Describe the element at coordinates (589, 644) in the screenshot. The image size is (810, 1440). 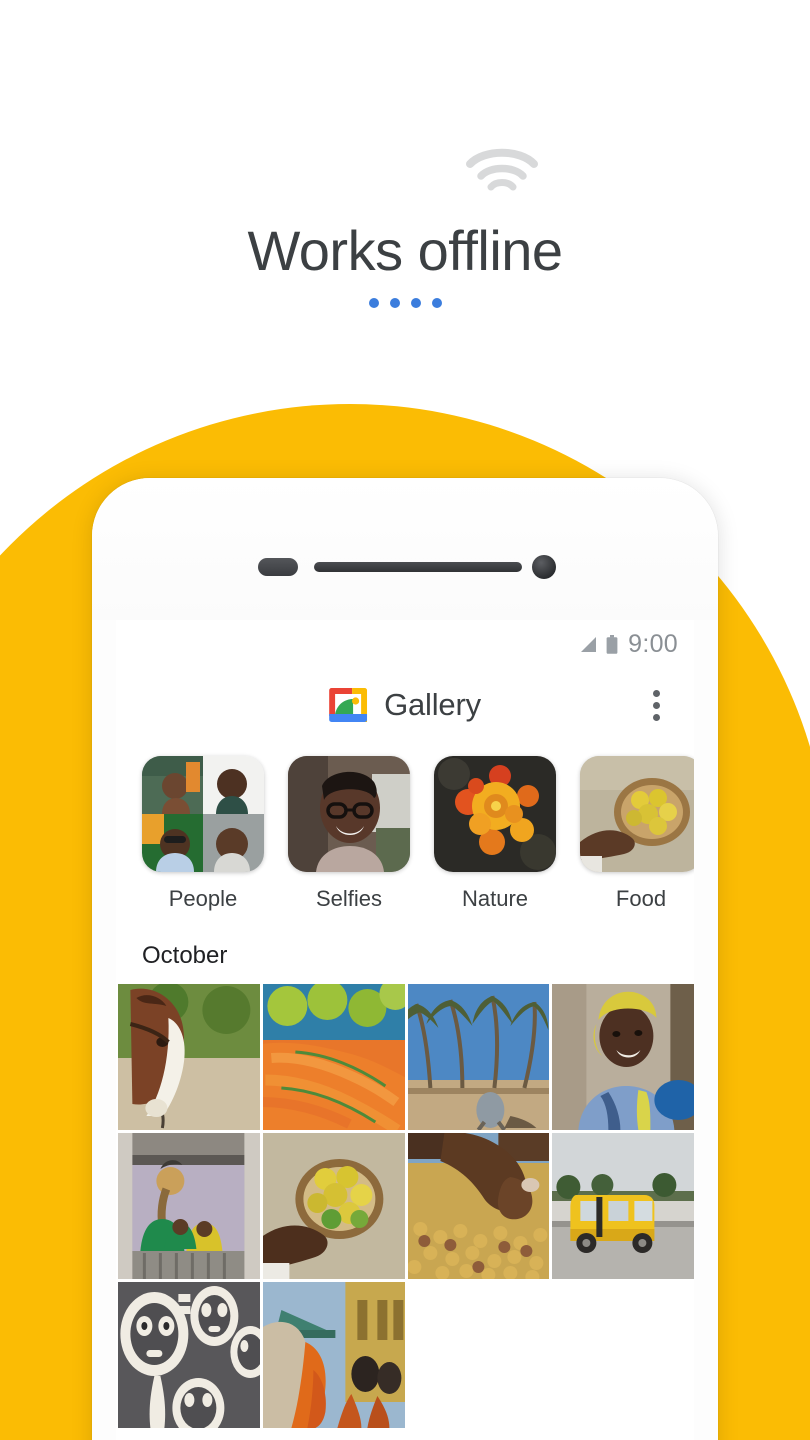
I see `signal-bars-icon` at that location.